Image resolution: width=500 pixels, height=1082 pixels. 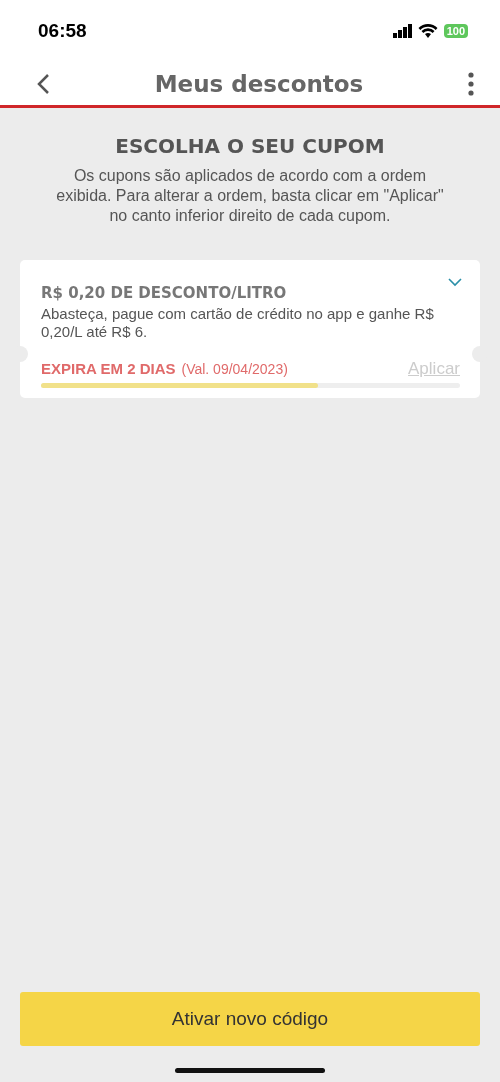 What do you see at coordinates (43, 83) in the screenshot?
I see `back-icon` at bounding box center [43, 83].